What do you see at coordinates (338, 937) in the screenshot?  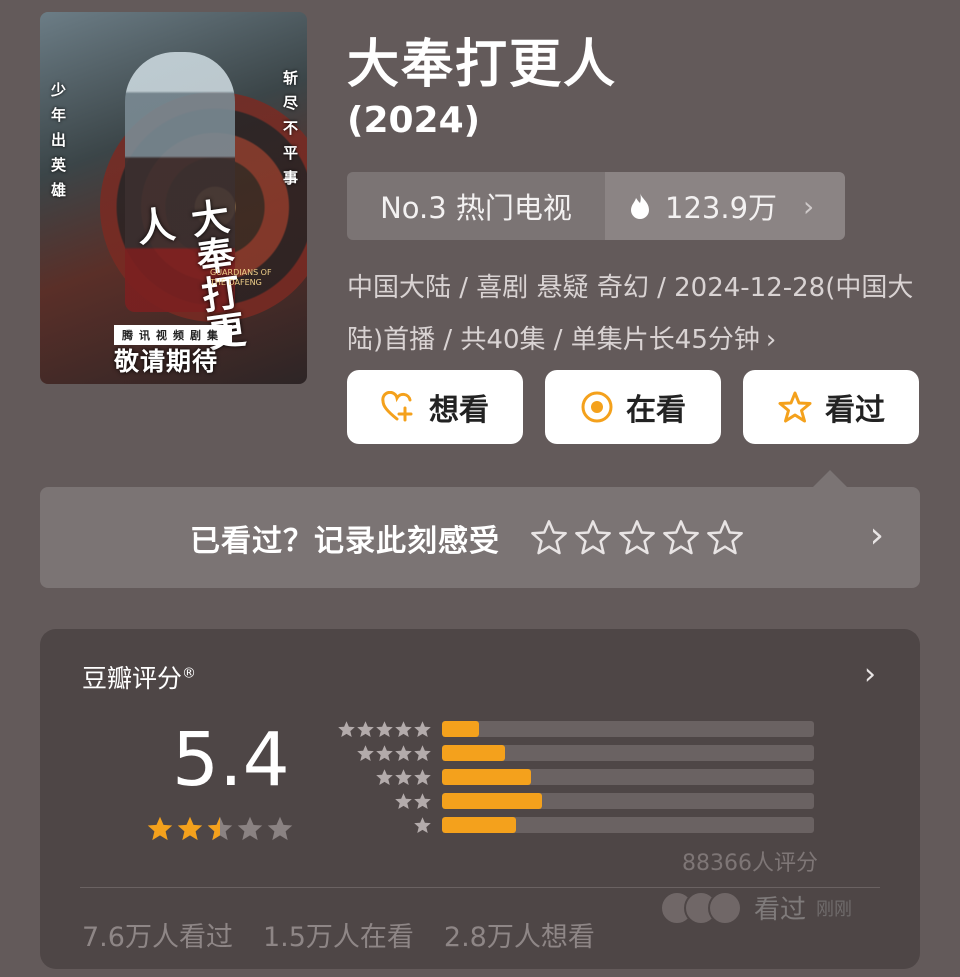 I see `watching-count: 1.5万人在看` at bounding box center [338, 937].